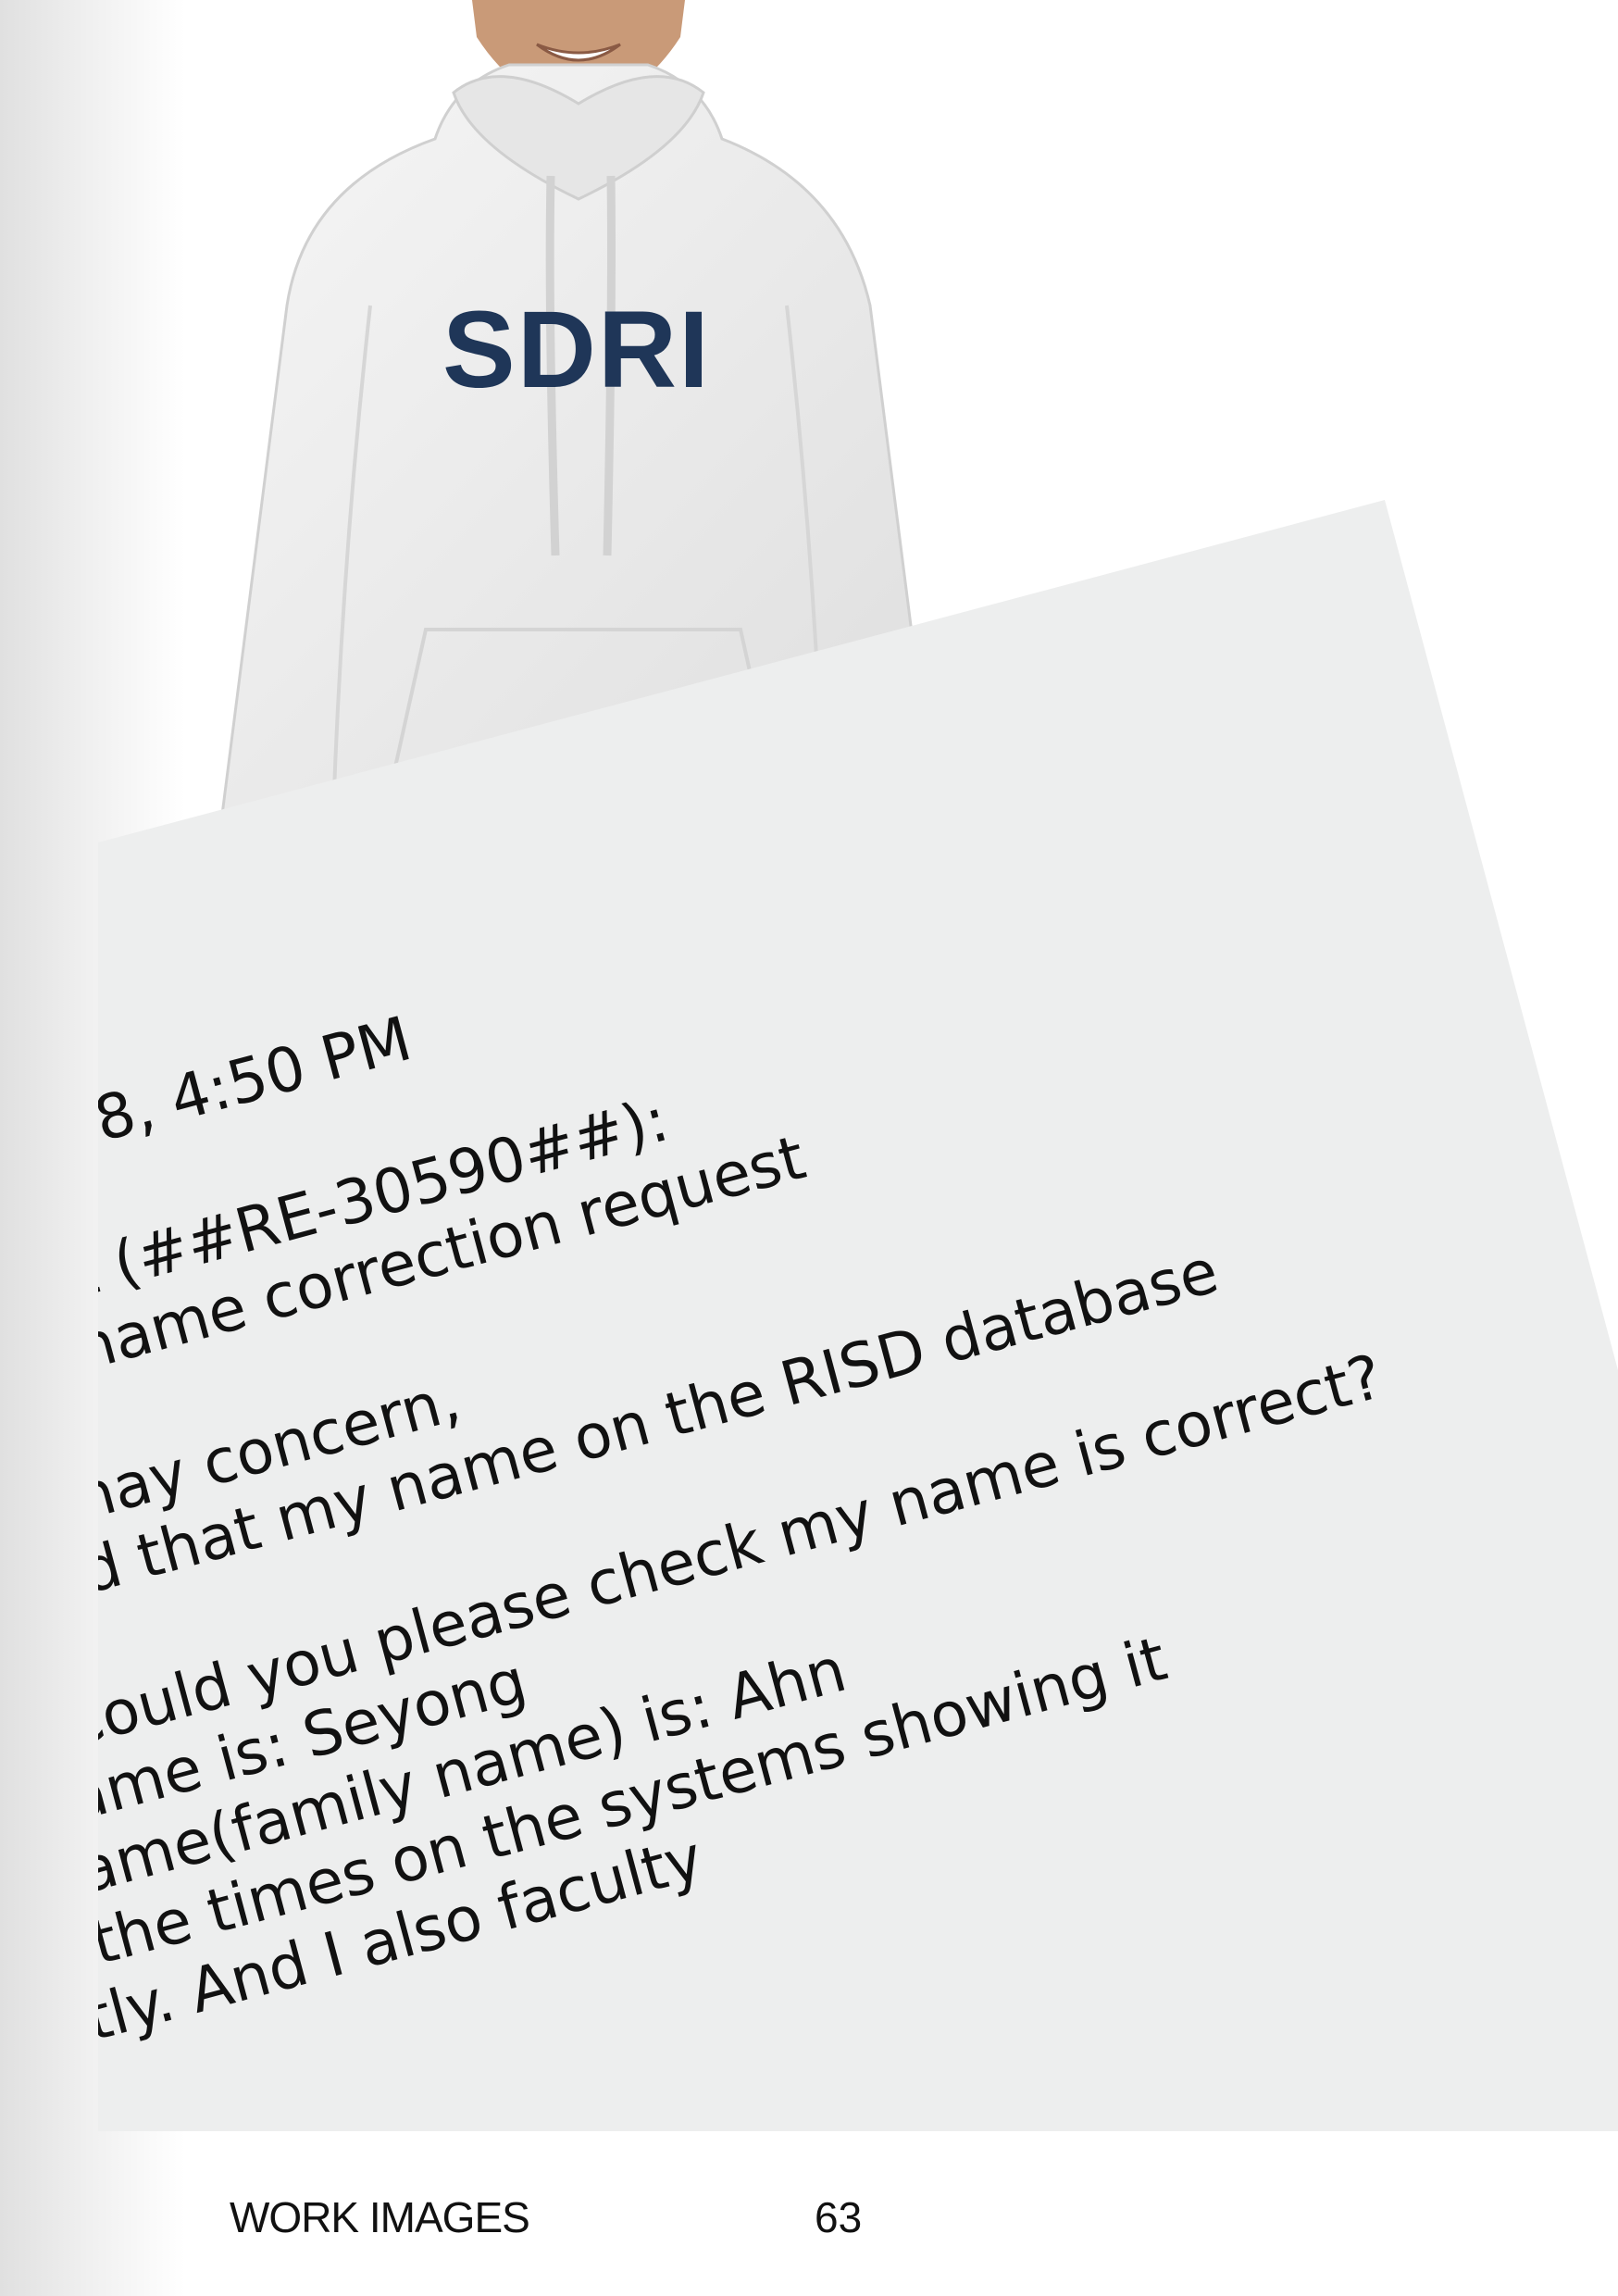 The width and height of the screenshot is (1618, 2296). I want to click on page-footer: WORK IMAGES 63, so click(809, 2220).